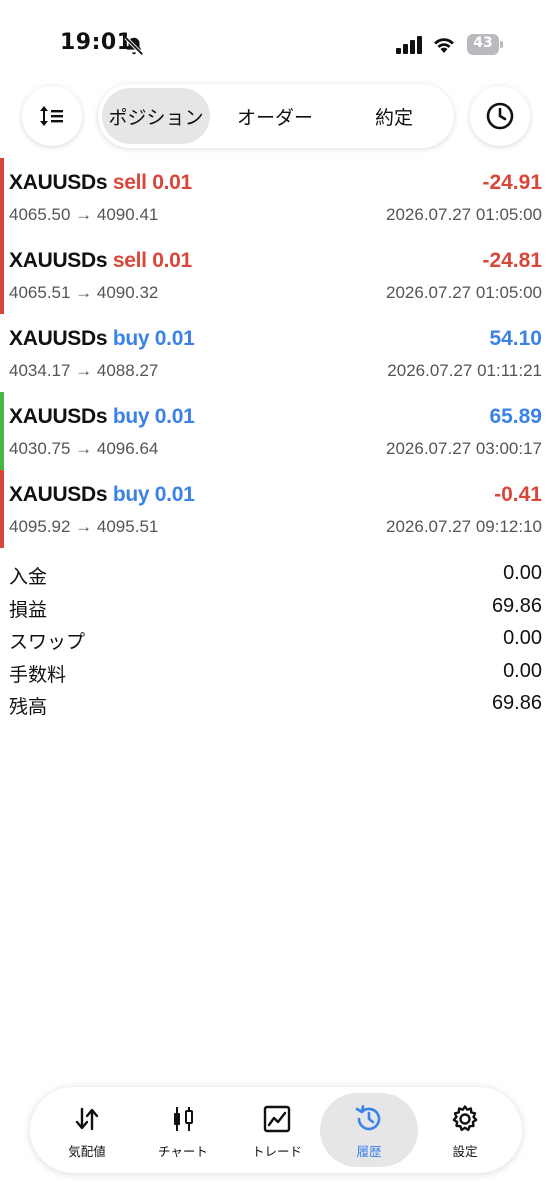 The height and width of the screenshot is (1200, 552). I want to click on deal-prices: 4030.75 → 4096.64, so click(84, 448).